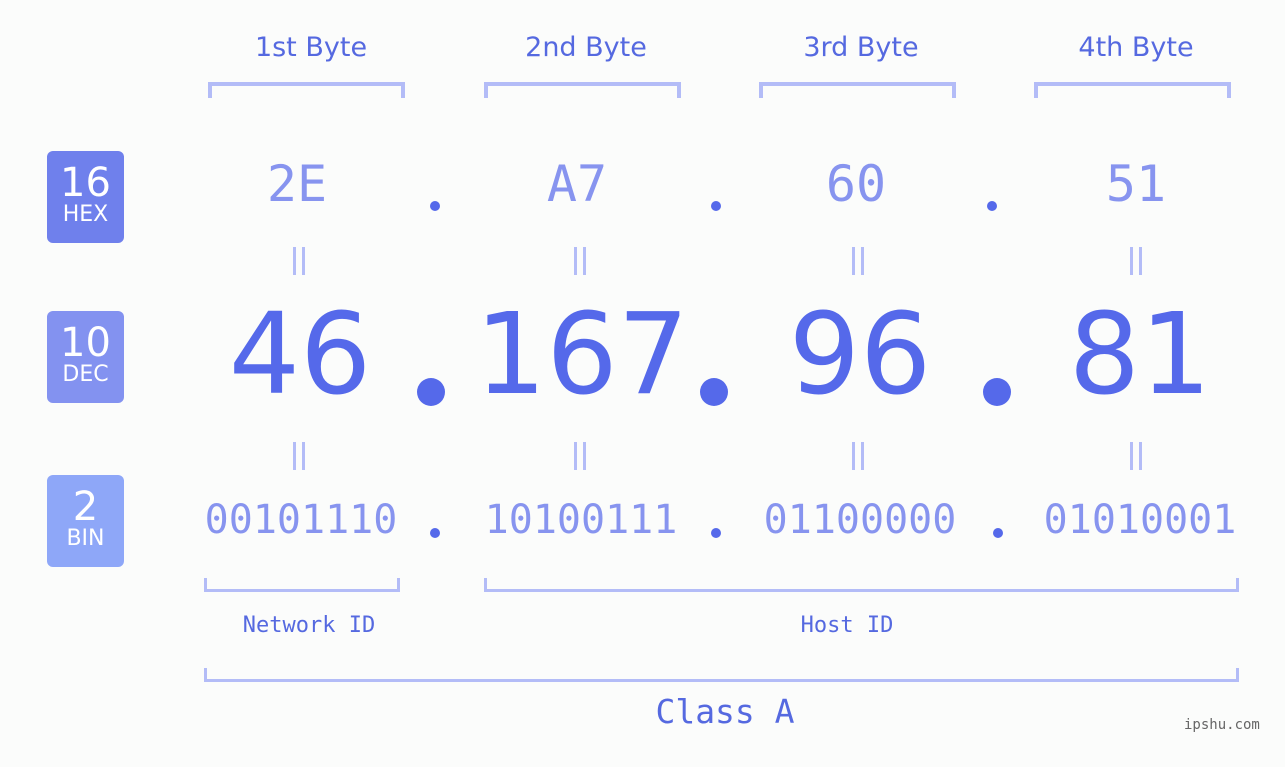 Image resolution: width=1285 pixels, height=767 pixels. What do you see at coordinates (309, 625) in the screenshot?
I see `network-id-label: Network ID` at bounding box center [309, 625].